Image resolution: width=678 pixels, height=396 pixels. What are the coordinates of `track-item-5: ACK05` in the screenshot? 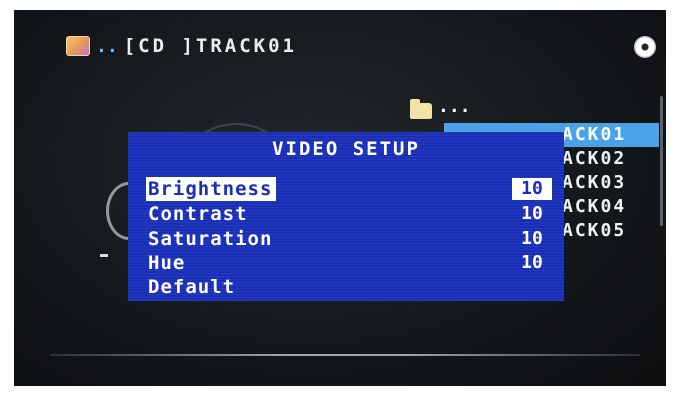 It's located at (609, 231).